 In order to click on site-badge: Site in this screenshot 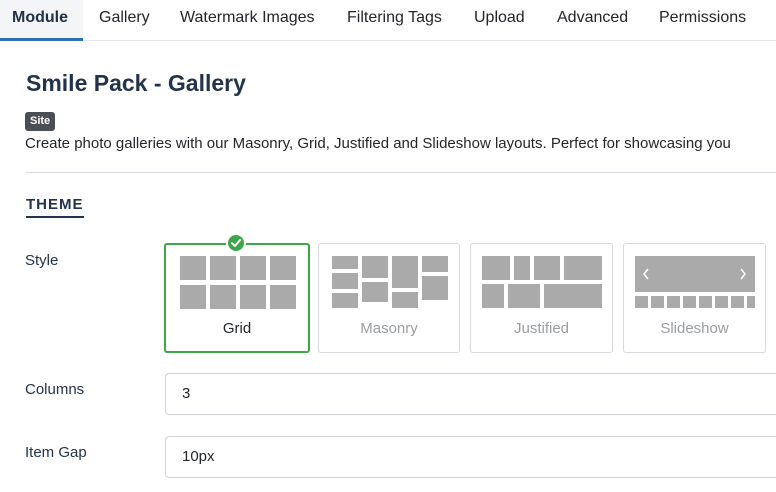, I will do `click(40, 121)`.